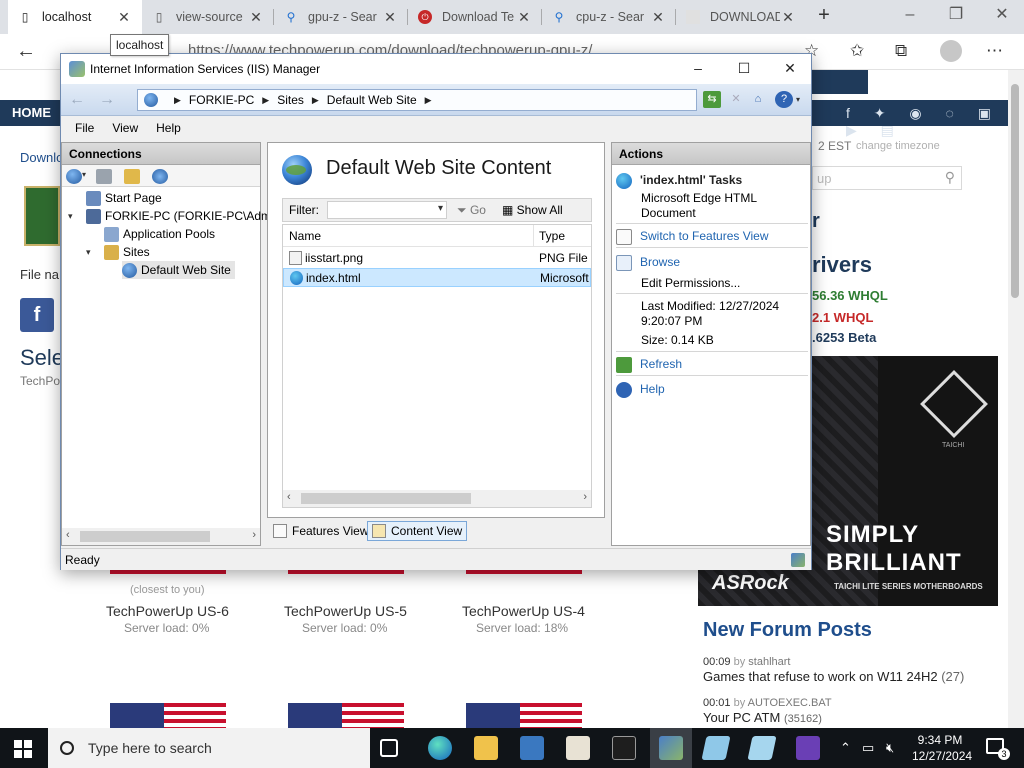 Image resolution: width=1024 pixels, height=768 pixels. What do you see at coordinates (850, 295) in the screenshot?
I see `driver-link-nvidia: 56.36 WHQL` at bounding box center [850, 295].